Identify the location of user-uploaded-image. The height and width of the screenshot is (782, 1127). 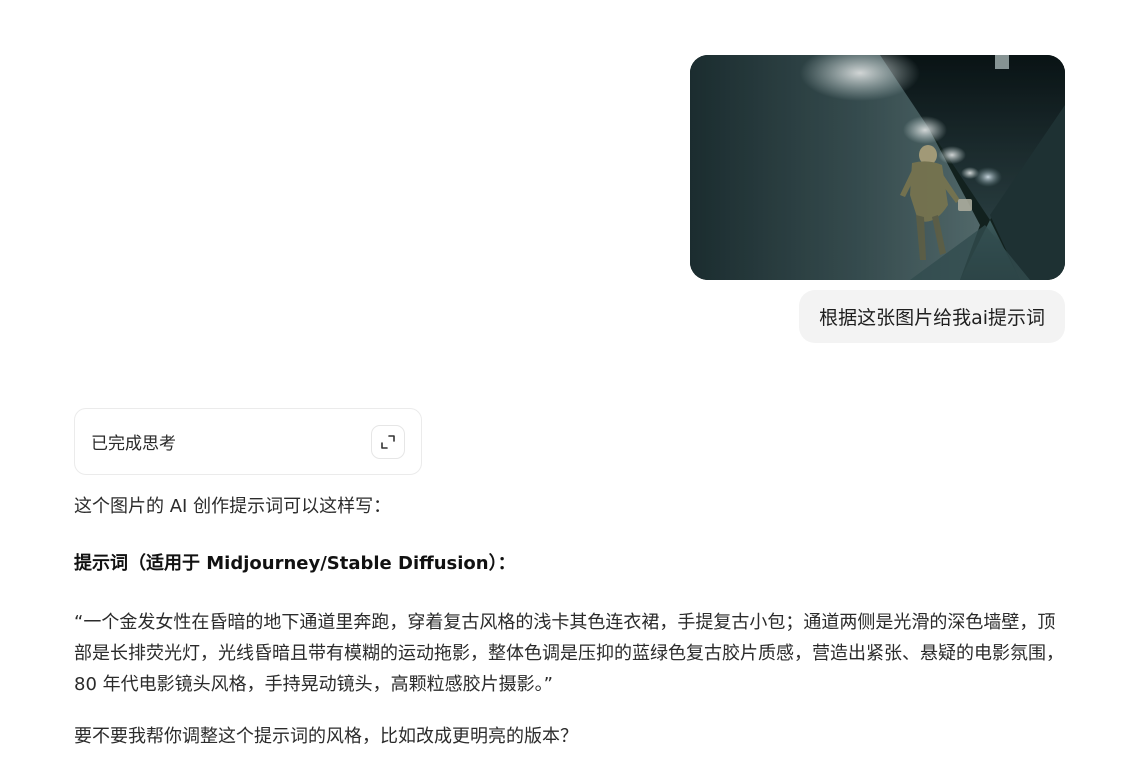
(877, 167).